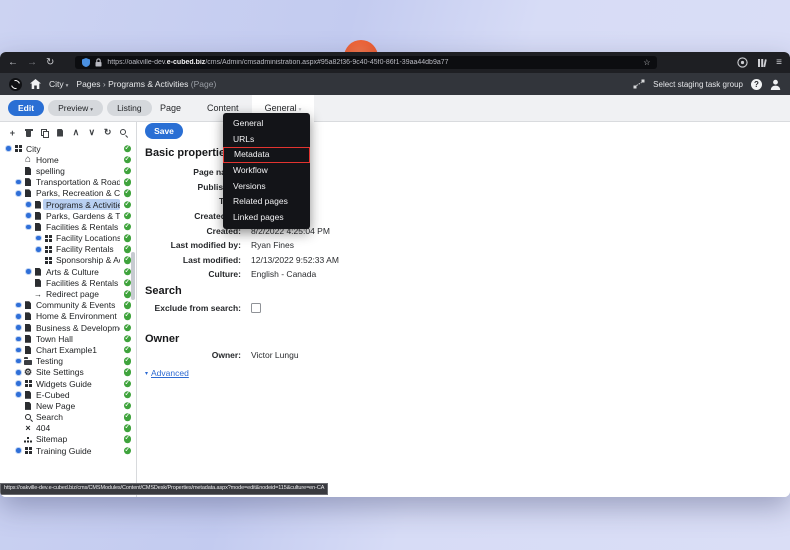 The image size is (790, 550). What do you see at coordinates (68, 260) in the screenshot?
I see `tree-item-sponsorship-advertising: Sponsorship & Advertising` at bounding box center [68, 260].